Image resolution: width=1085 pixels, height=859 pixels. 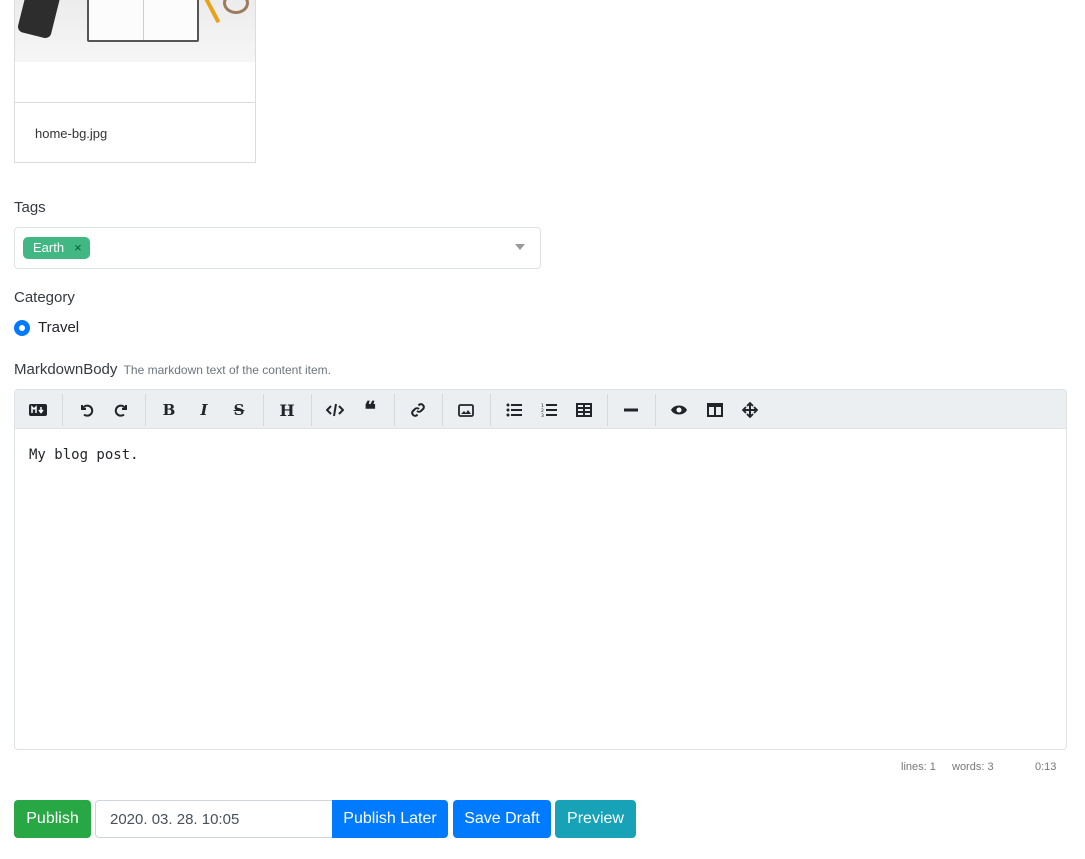 I want to click on markdown-guide-icon, so click(x=38, y=410).